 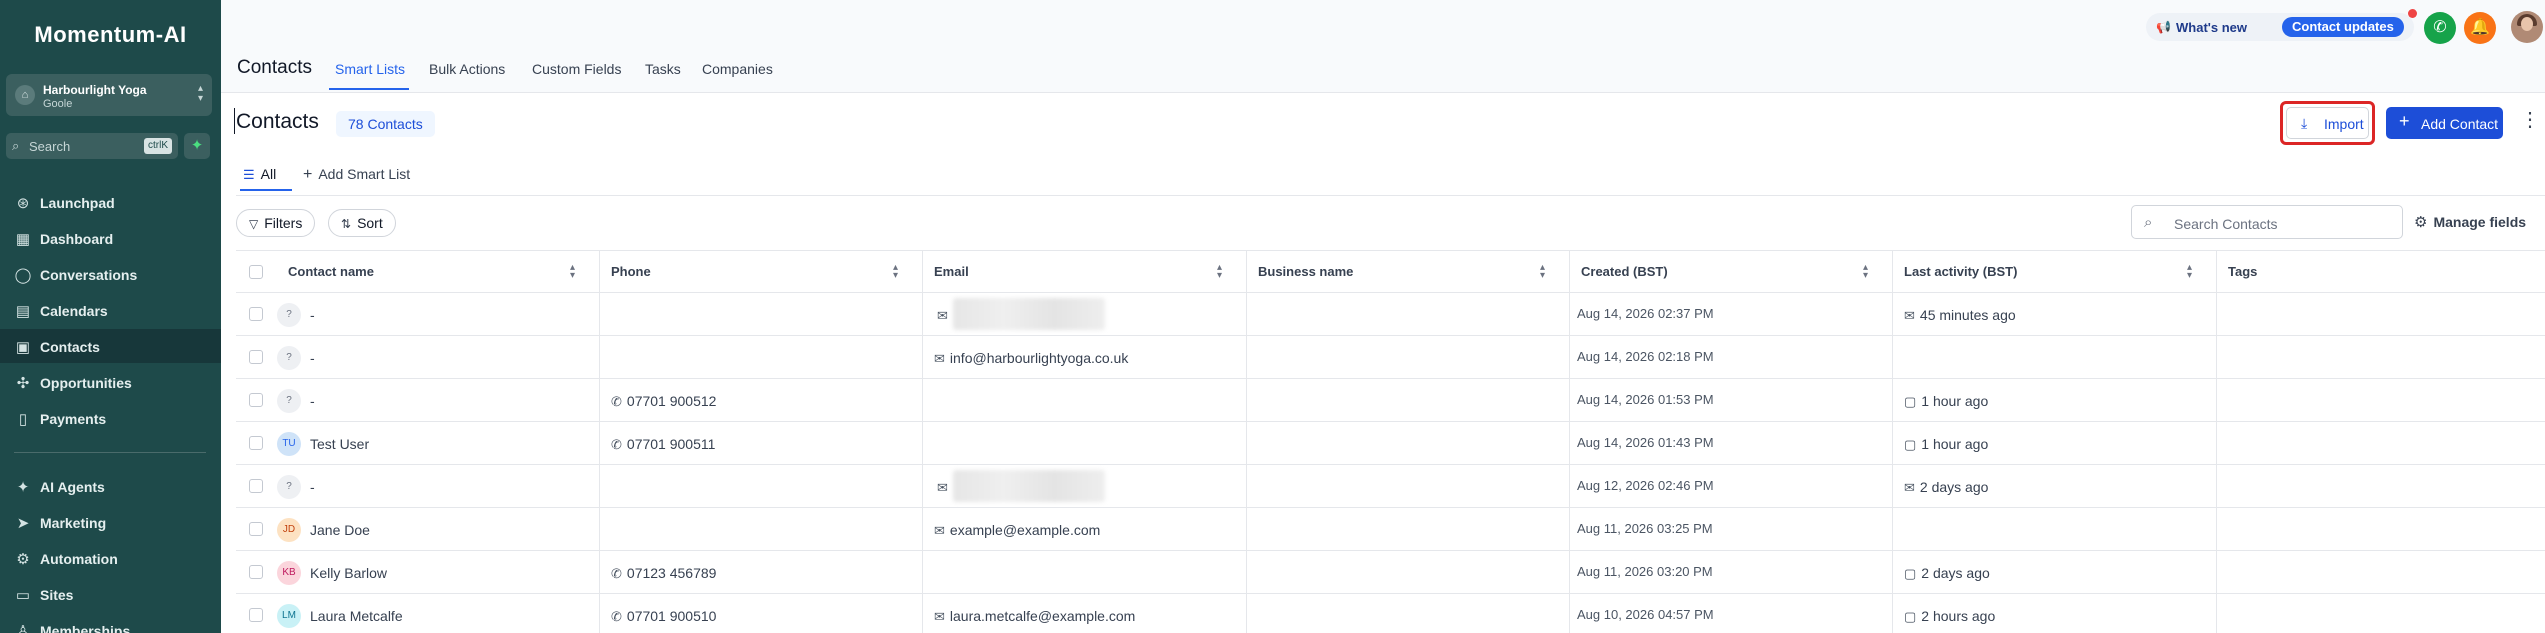 I want to click on search-contacts-input: ⌕ Search Contacts, so click(x=2267, y=222).